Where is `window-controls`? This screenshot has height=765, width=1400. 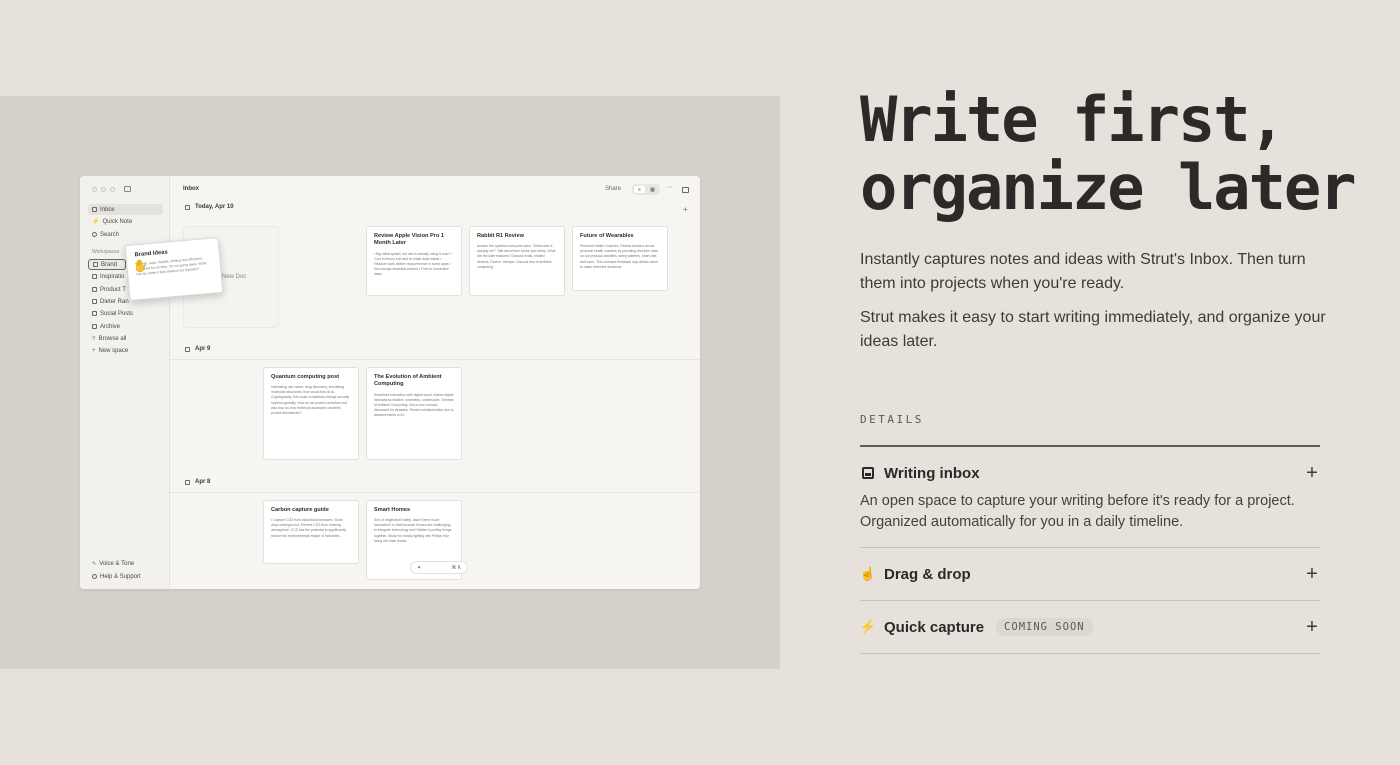 window-controls is located at coordinates (103, 189).